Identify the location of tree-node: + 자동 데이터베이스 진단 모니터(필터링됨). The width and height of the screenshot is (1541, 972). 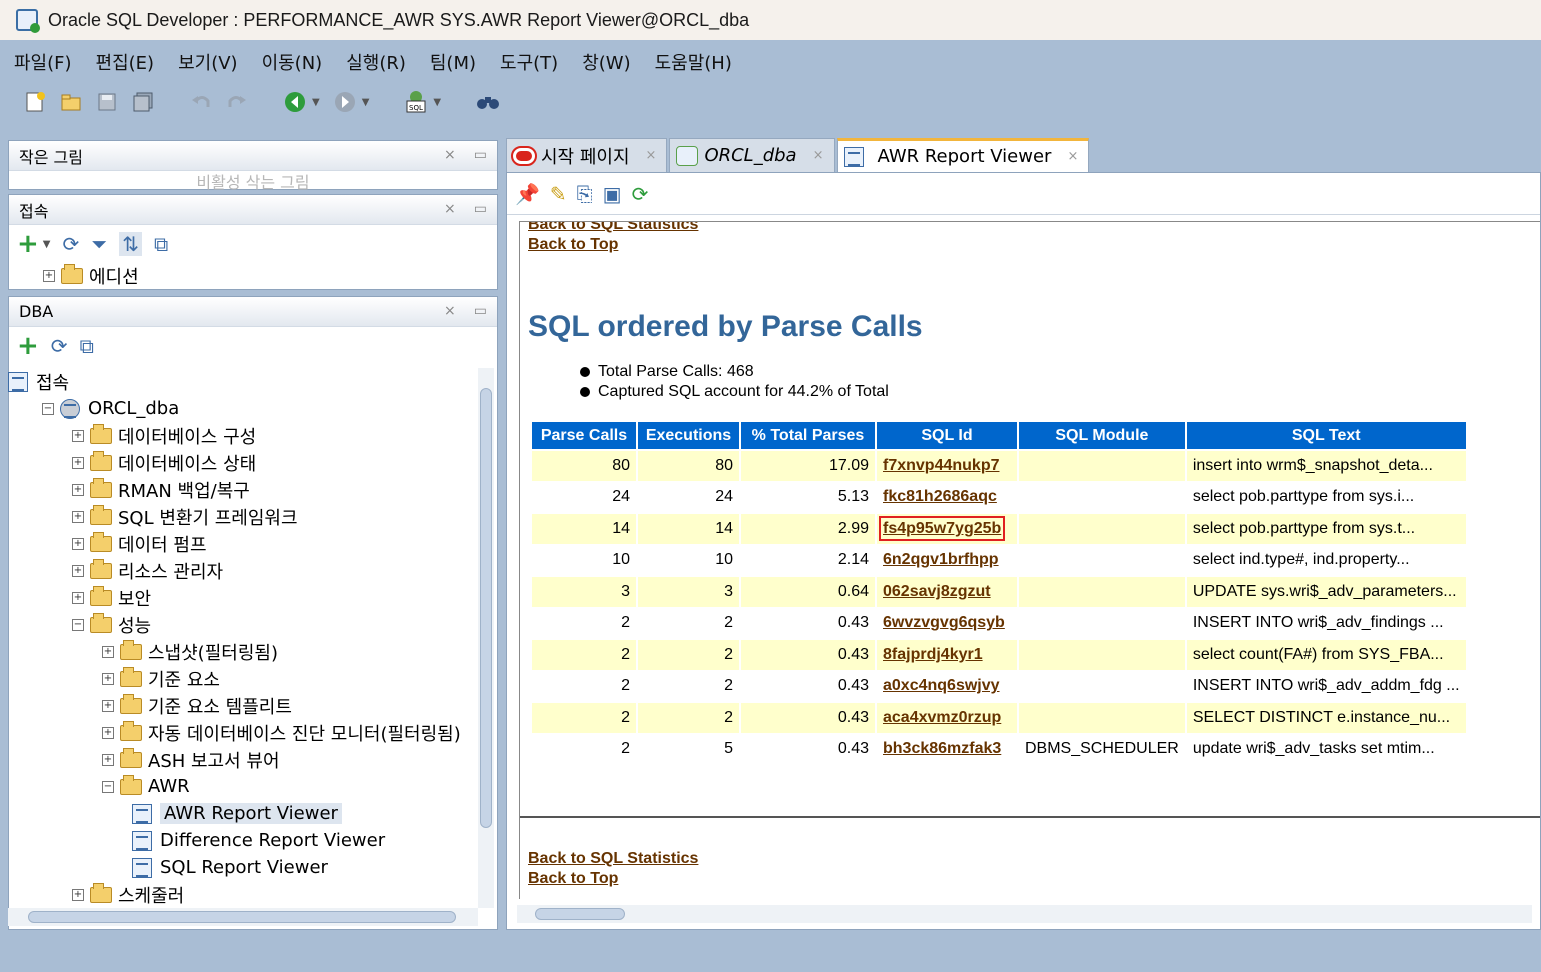
(281, 732).